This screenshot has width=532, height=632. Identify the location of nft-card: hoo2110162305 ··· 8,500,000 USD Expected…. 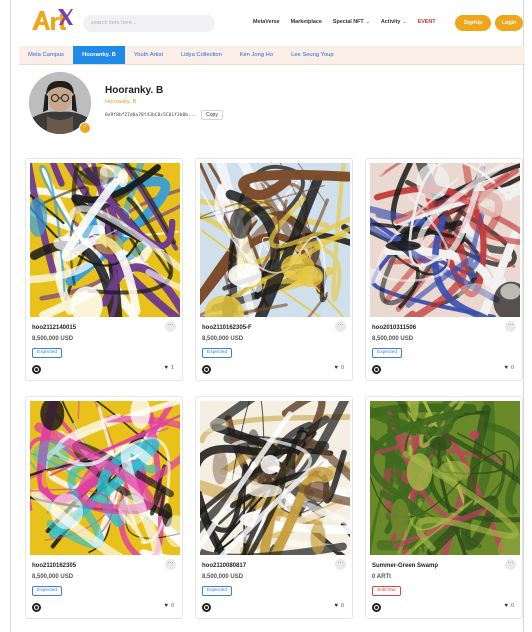
(104, 507).